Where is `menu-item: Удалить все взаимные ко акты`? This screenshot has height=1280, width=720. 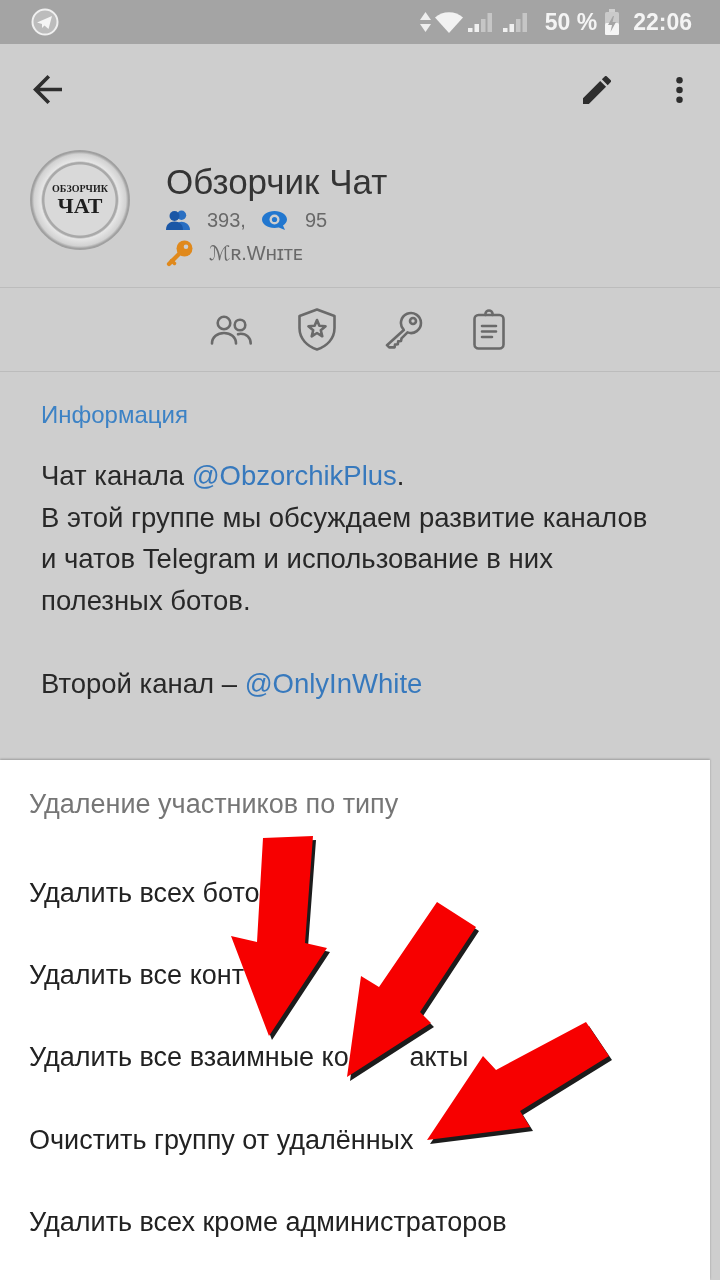 menu-item: Удалить все взаимные ко акты is located at coordinates (249, 1057).